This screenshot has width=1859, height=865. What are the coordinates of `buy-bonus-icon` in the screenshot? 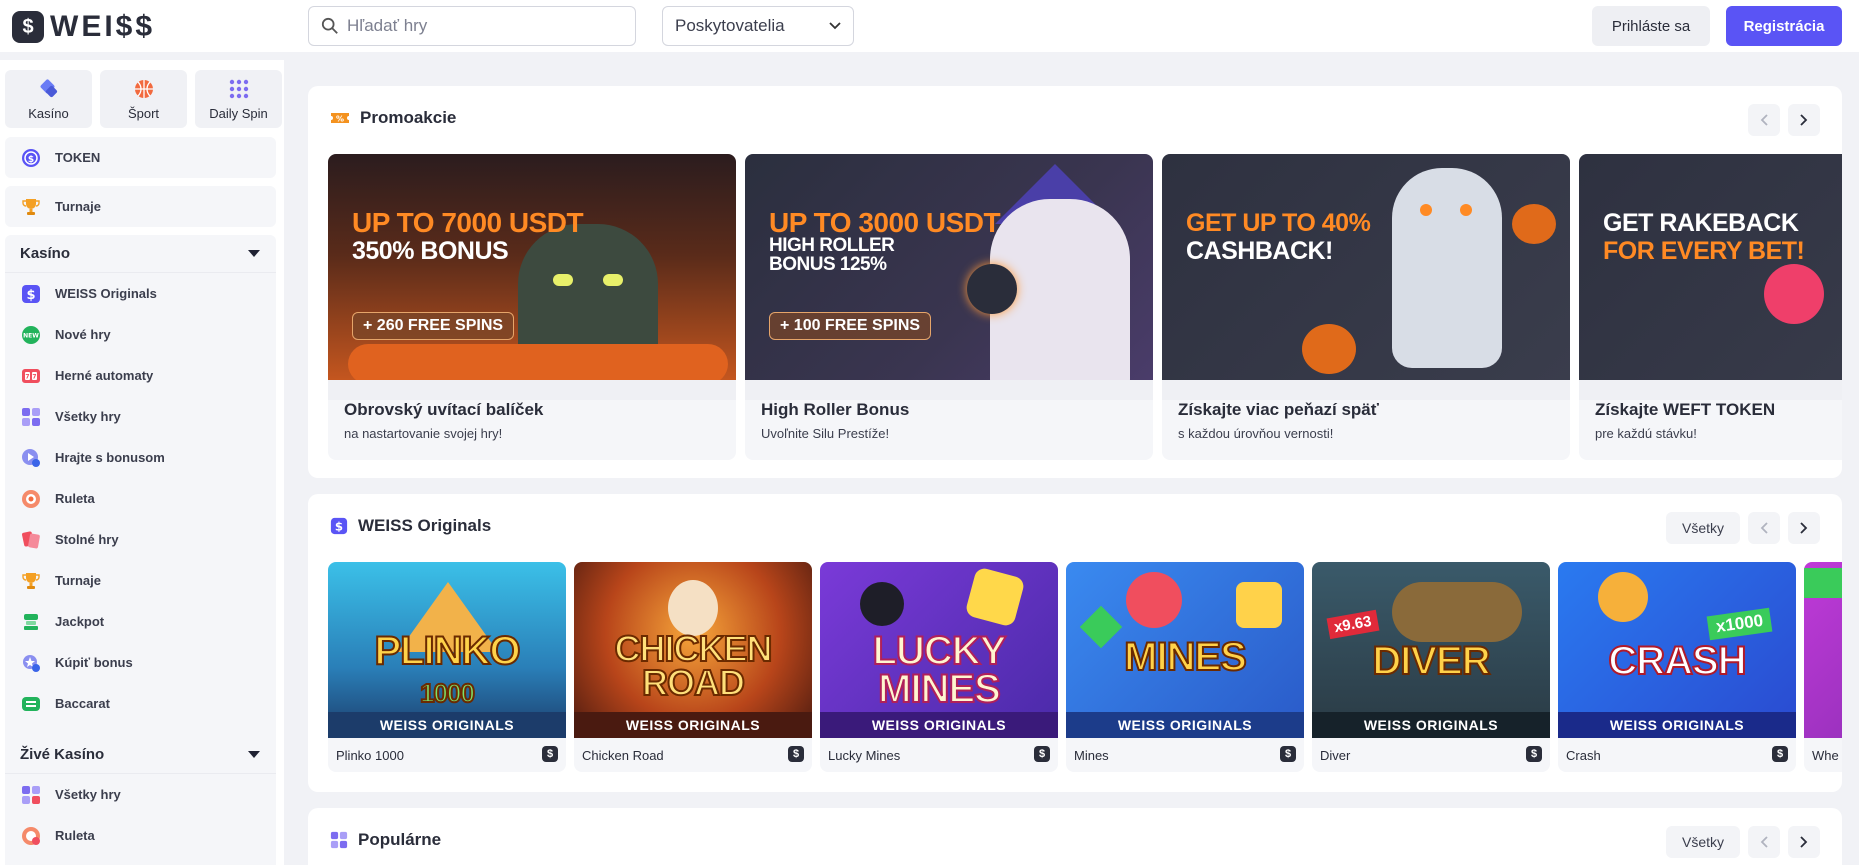 It's located at (31, 663).